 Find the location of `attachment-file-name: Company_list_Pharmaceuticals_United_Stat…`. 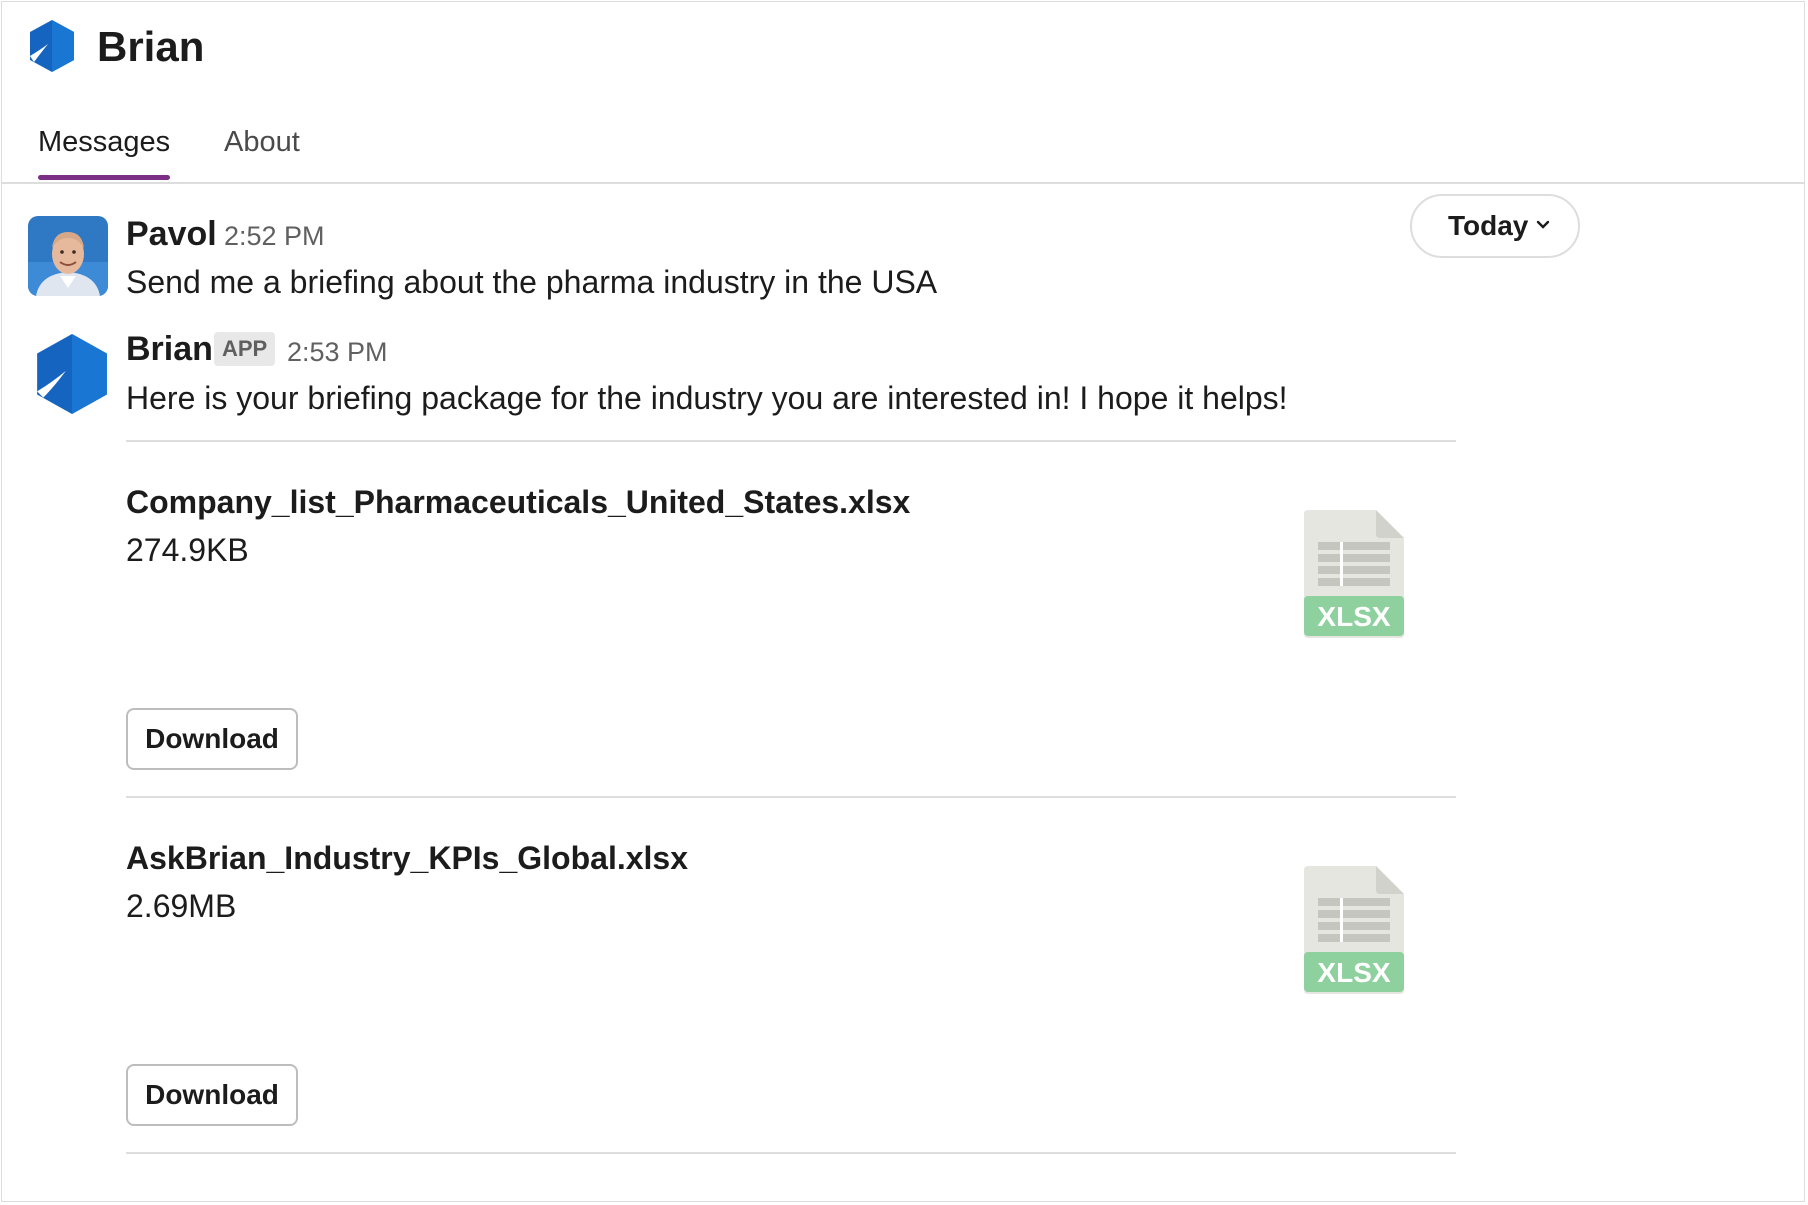

attachment-file-name: Company_list_Pharmaceuticals_United_Stat… is located at coordinates (518, 502).